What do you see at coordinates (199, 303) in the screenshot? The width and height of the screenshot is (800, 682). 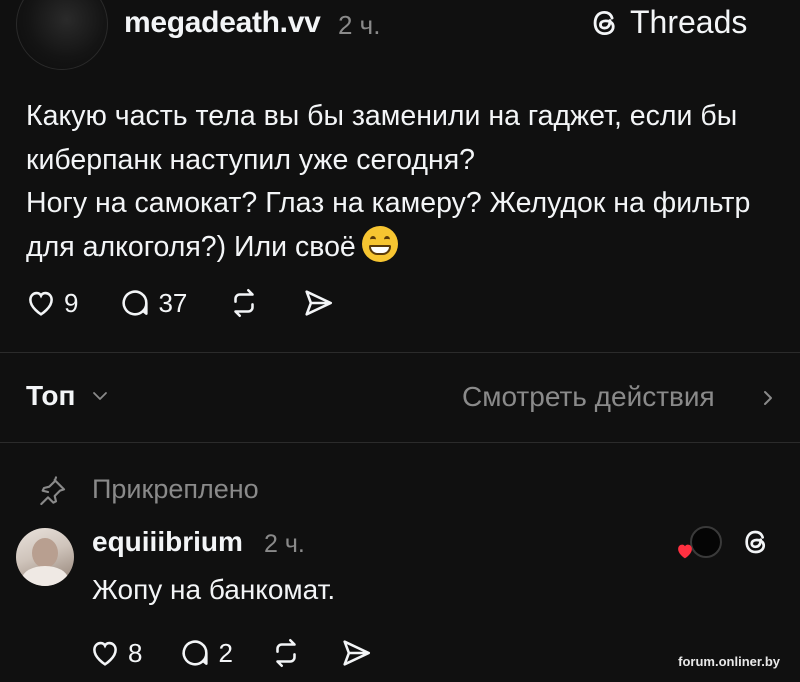 I see `post-action-bar: 9 37` at bounding box center [199, 303].